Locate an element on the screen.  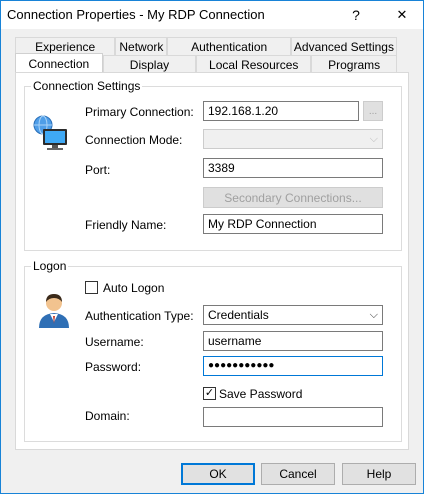
connection-mode-select: ⌵ is located at coordinates (293, 139).